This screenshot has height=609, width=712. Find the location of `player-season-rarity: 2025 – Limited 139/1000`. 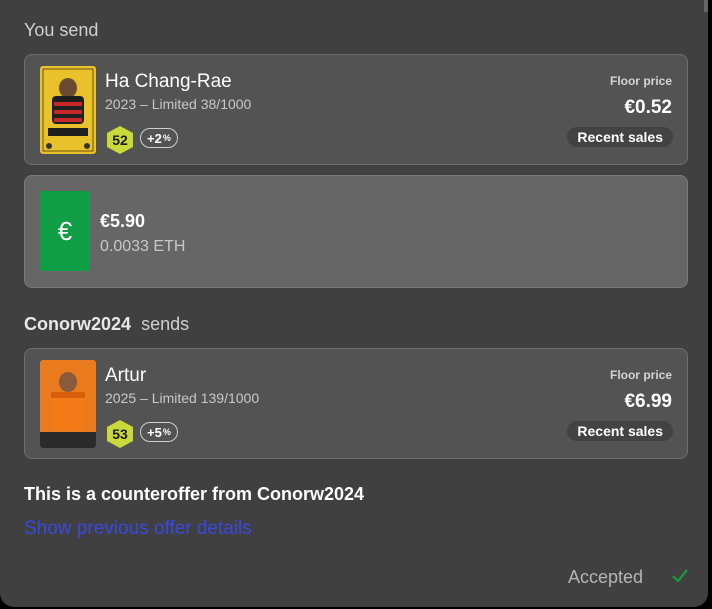

player-season-rarity: 2025 – Limited 139/1000 is located at coordinates (182, 398).